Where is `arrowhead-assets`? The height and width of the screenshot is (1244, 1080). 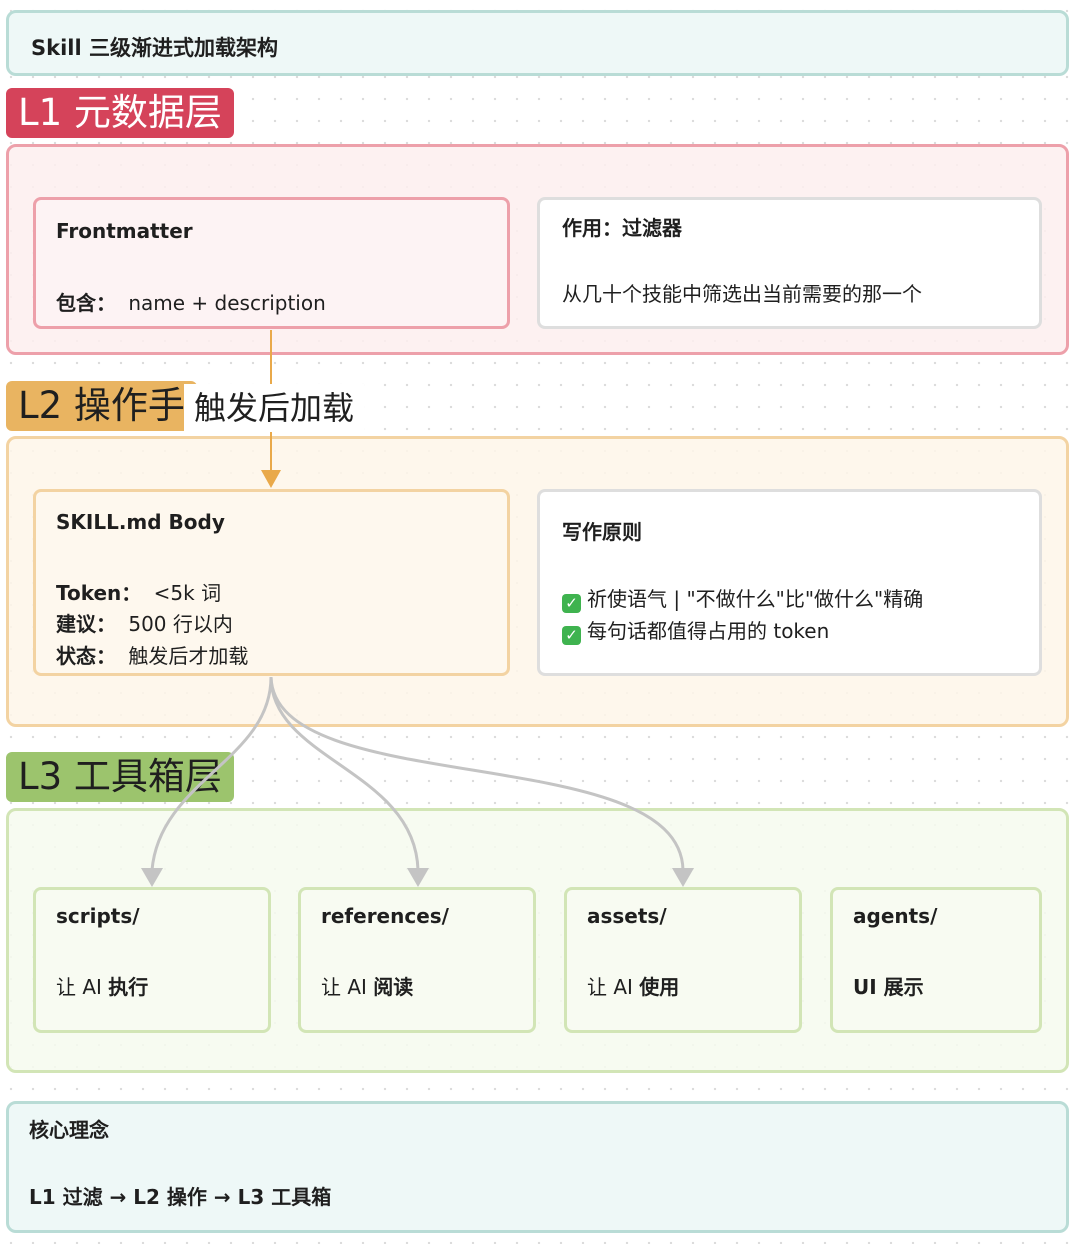 arrowhead-assets is located at coordinates (683, 877).